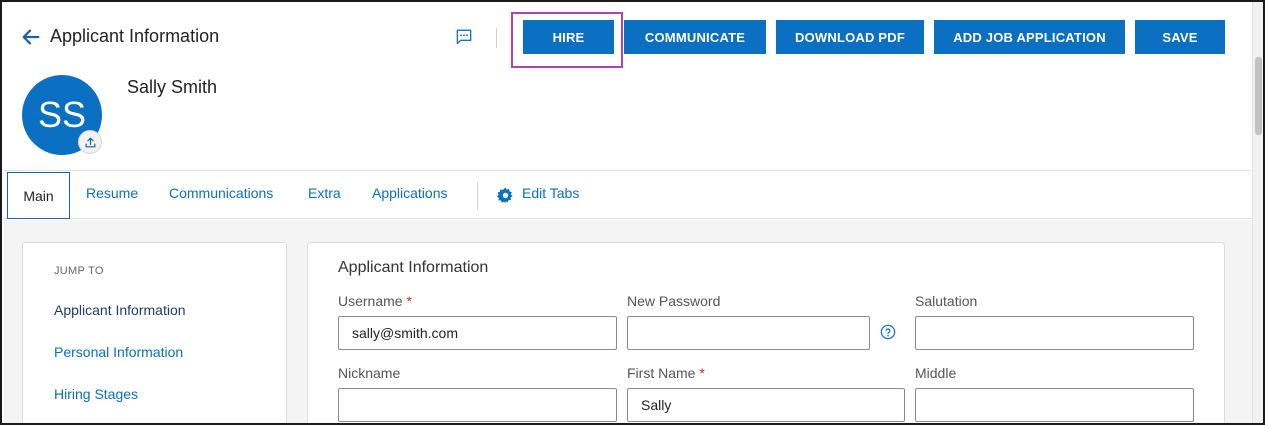 Image resolution: width=1265 pixels, height=425 pixels. What do you see at coordinates (946, 301) in the screenshot?
I see `salutation-label: Salutation` at bounding box center [946, 301].